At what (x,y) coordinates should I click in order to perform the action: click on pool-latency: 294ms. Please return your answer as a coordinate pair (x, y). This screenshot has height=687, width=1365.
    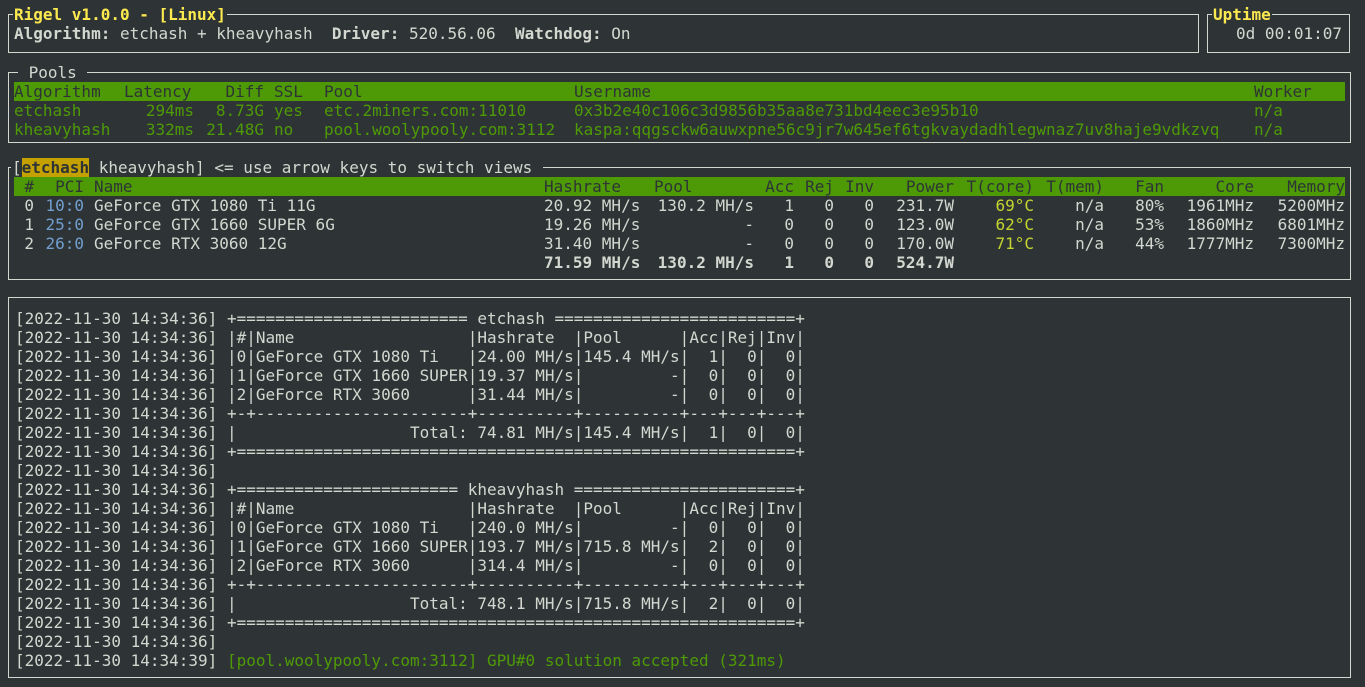
    Looking at the image, I should click on (169, 110).